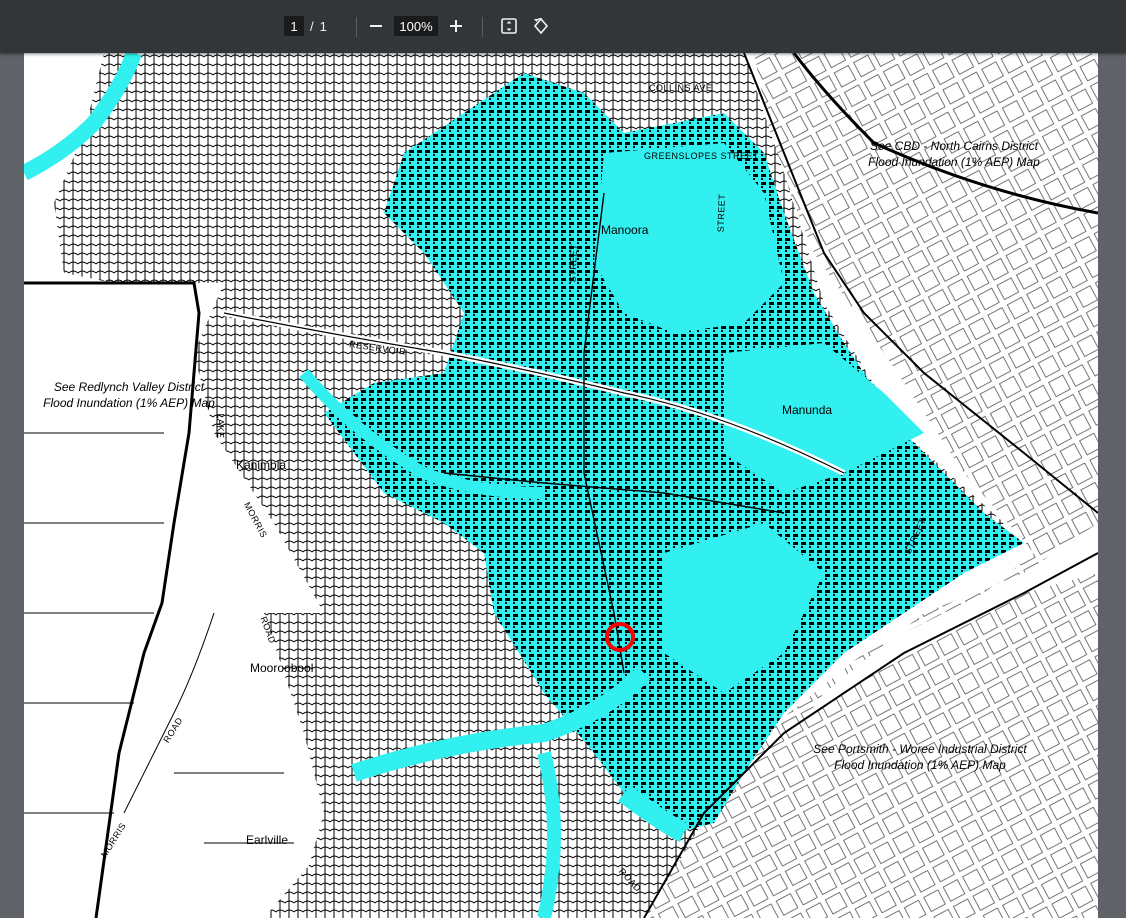  I want to click on zoom-out-button, so click(376, 26).